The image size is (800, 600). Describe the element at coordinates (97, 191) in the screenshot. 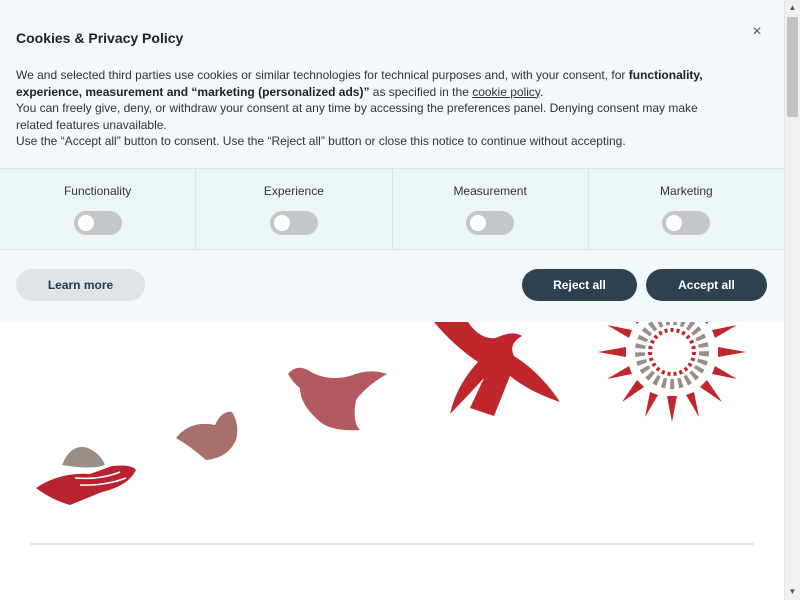

I see `category-label: Functionality` at that location.